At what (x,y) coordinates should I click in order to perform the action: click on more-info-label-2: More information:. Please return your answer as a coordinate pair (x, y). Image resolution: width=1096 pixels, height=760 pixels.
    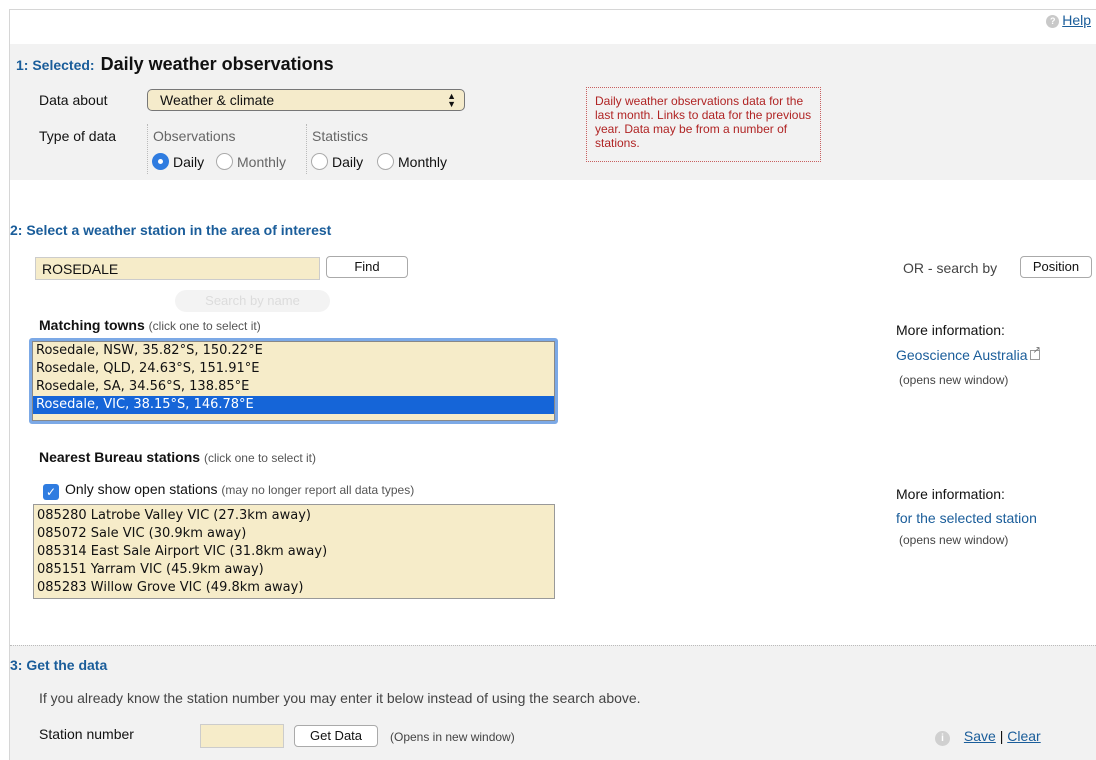
    Looking at the image, I should click on (950, 494).